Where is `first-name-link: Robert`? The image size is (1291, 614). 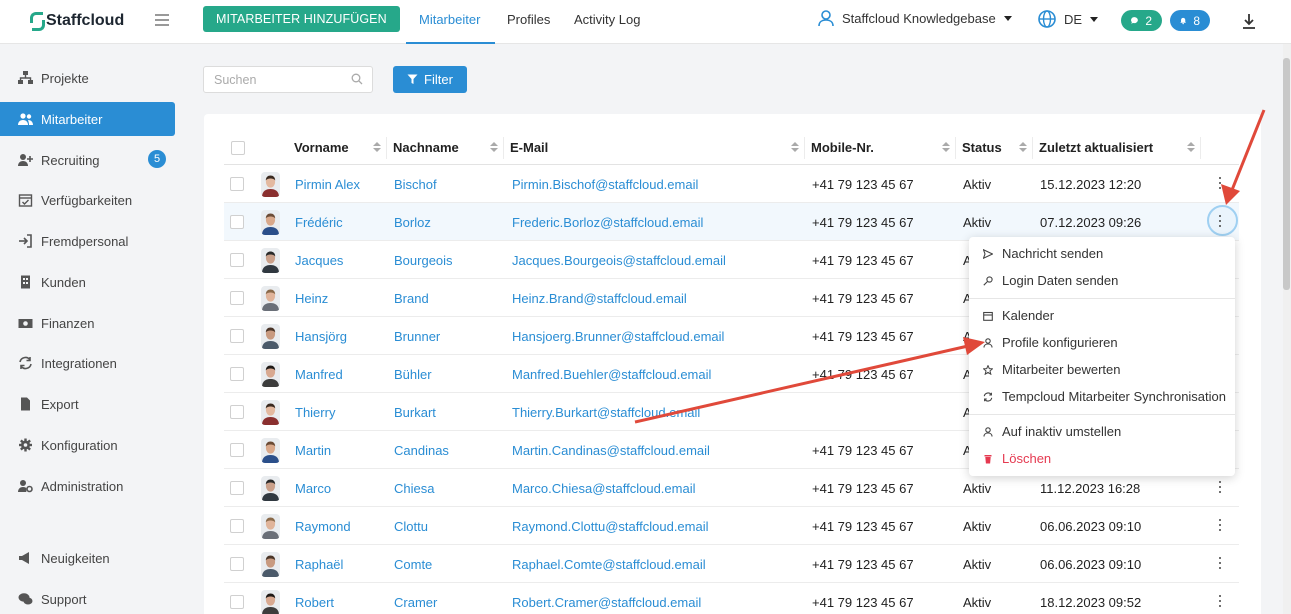
first-name-link: Robert is located at coordinates (314, 602).